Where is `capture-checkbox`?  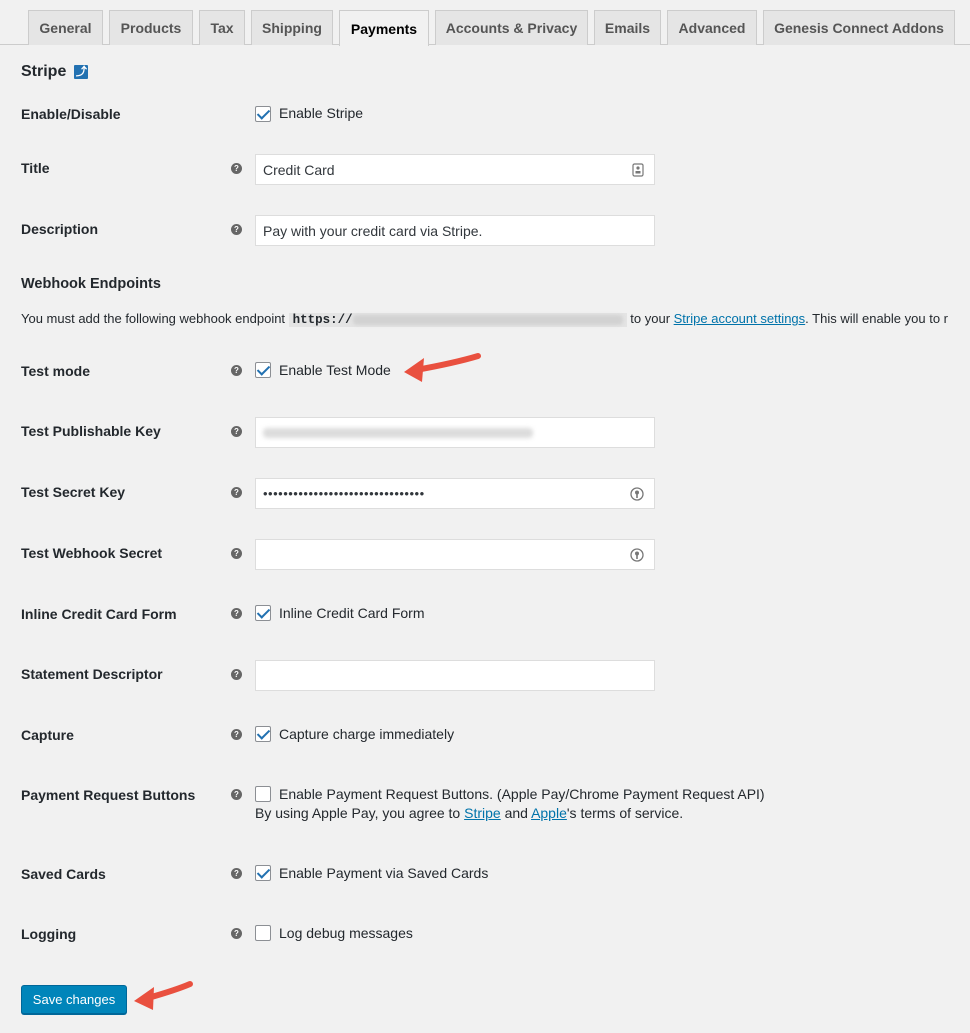 capture-checkbox is located at coordinates (263, 734).